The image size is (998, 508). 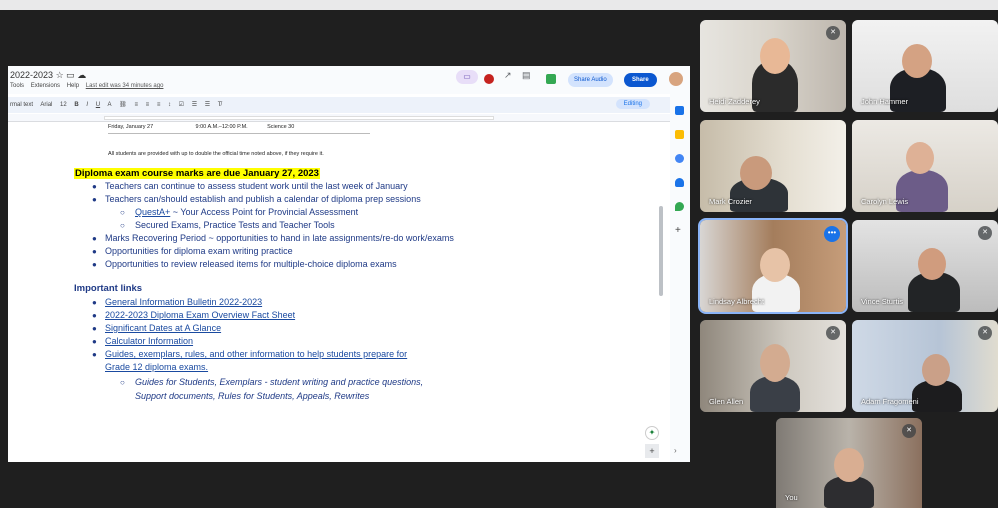 I want to click on link-significant-dates: Significant Dates at A Glance, so click(x=163, y=328).